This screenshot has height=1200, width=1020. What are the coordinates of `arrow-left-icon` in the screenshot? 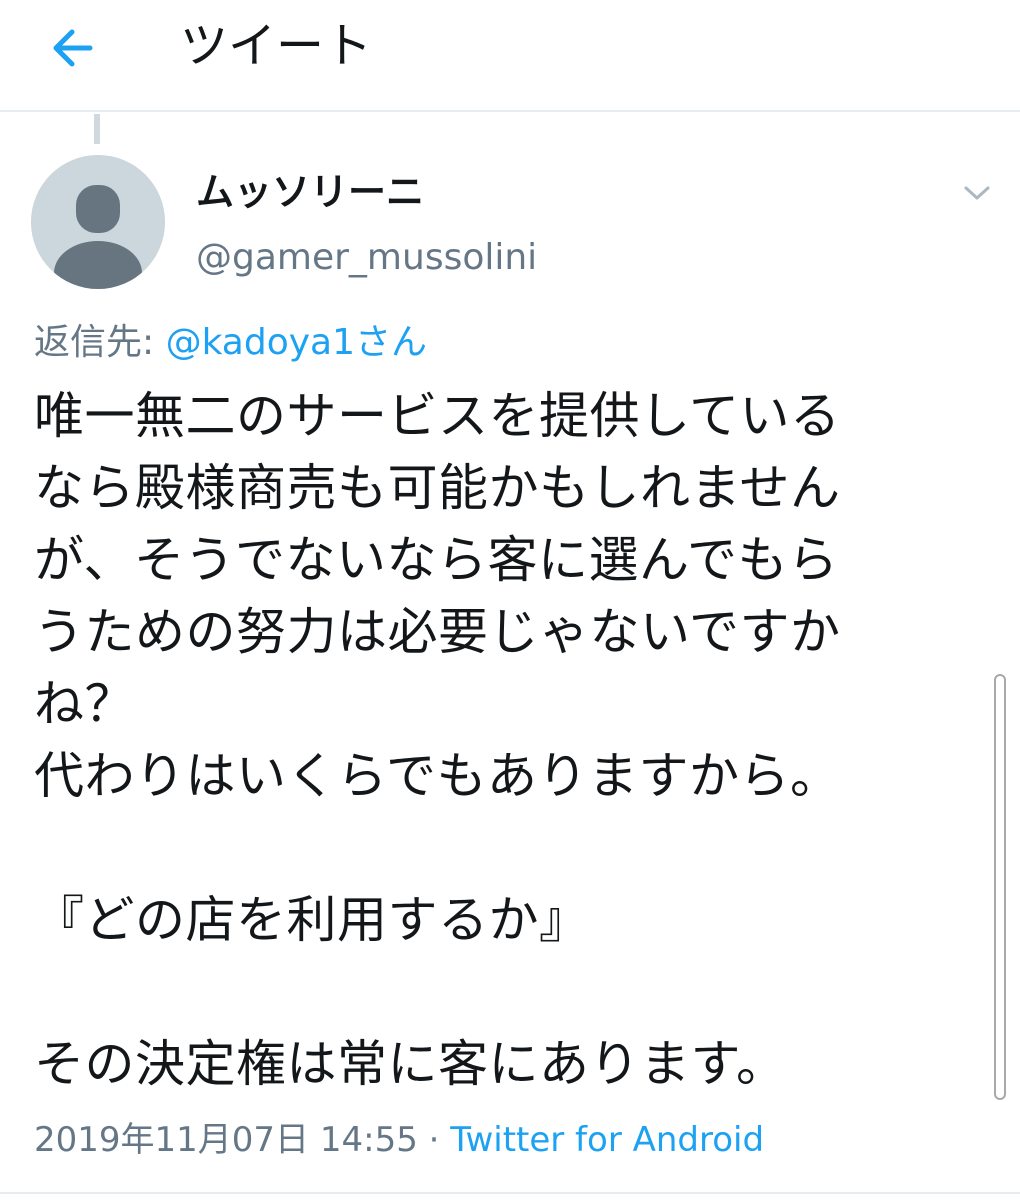 It's located at (73, 48).